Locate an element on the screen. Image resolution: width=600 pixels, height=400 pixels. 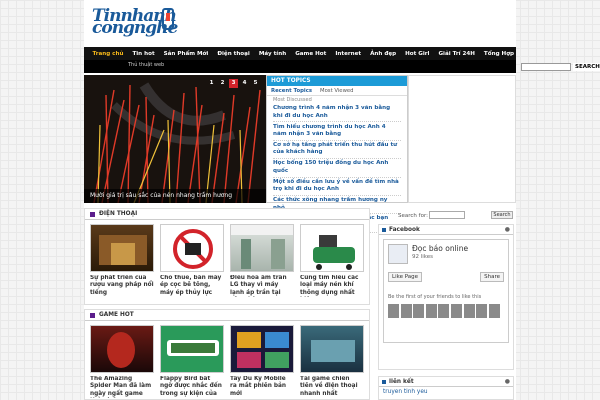
share-button: Share is located at coordinates (492, 277).